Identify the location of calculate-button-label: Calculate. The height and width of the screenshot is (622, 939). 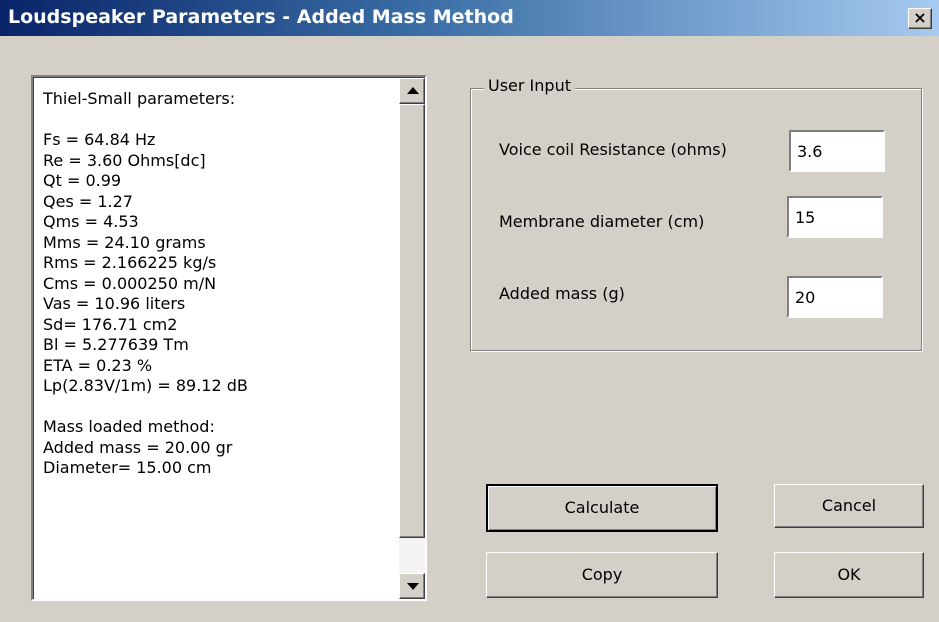
(602, 507).